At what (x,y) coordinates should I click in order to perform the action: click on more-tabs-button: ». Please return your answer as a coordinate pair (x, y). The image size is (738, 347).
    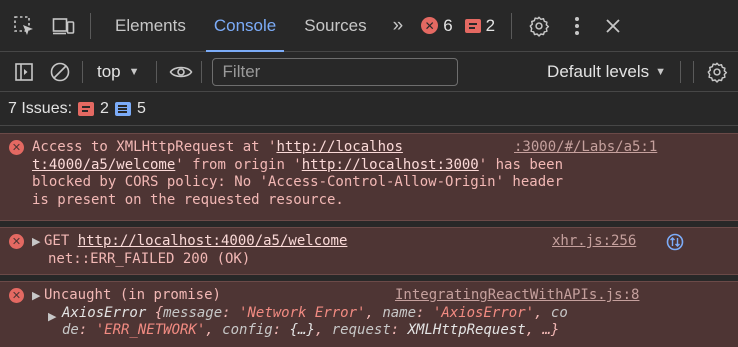
    Looking at the image, I should click on (398, 26).